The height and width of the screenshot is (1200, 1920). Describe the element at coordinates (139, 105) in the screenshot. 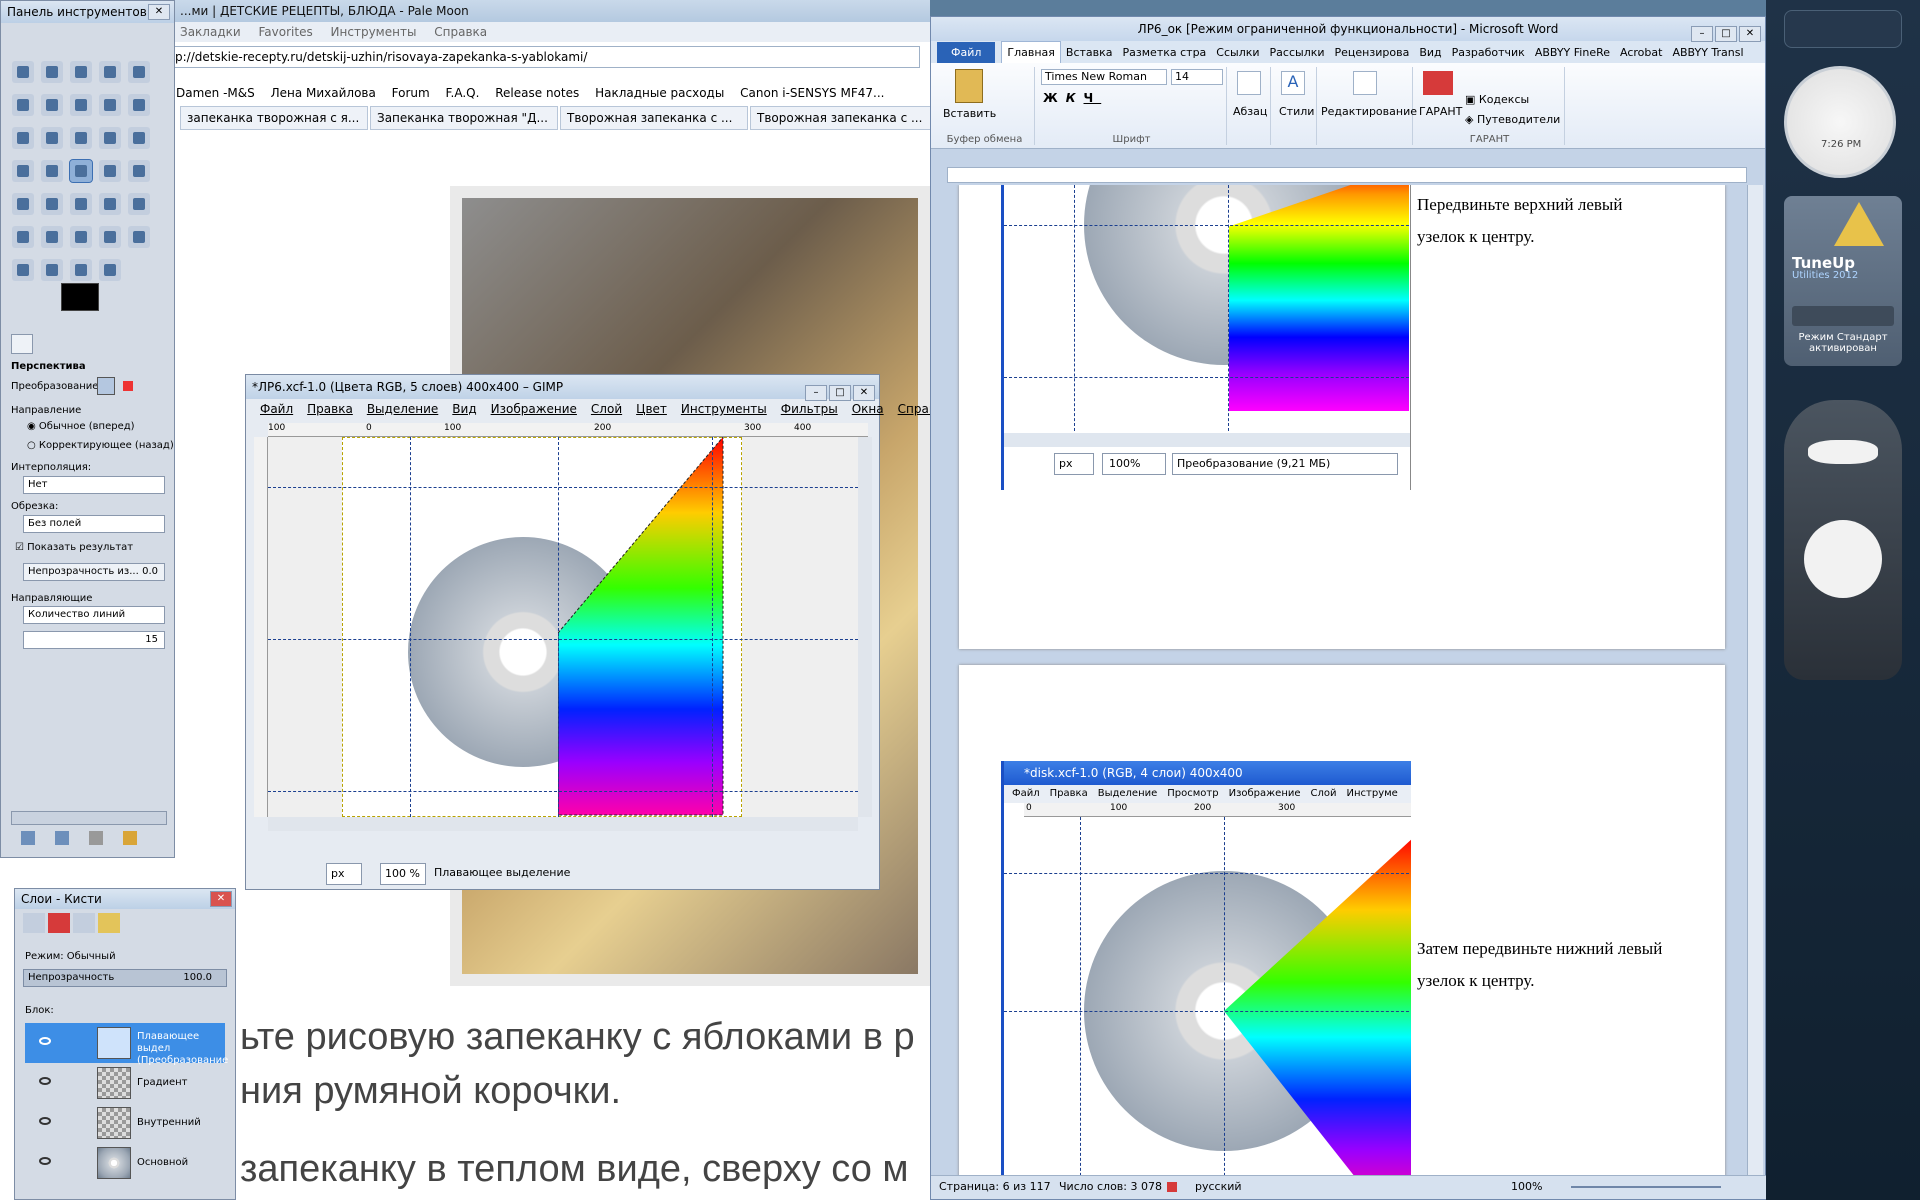

I see `zoom-tool-icon` at that location.